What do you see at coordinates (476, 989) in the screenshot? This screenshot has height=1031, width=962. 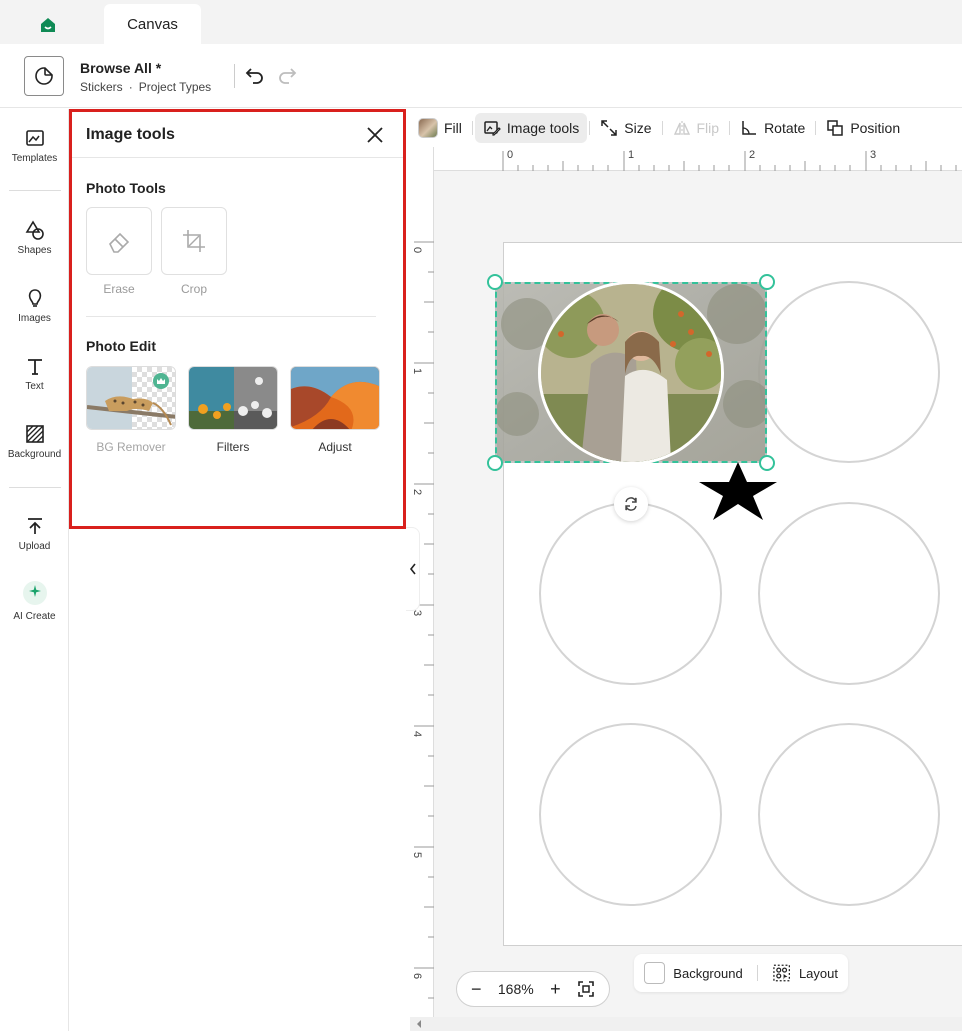 I see `zoom-out-button: −` at bounding box center [476, 989].